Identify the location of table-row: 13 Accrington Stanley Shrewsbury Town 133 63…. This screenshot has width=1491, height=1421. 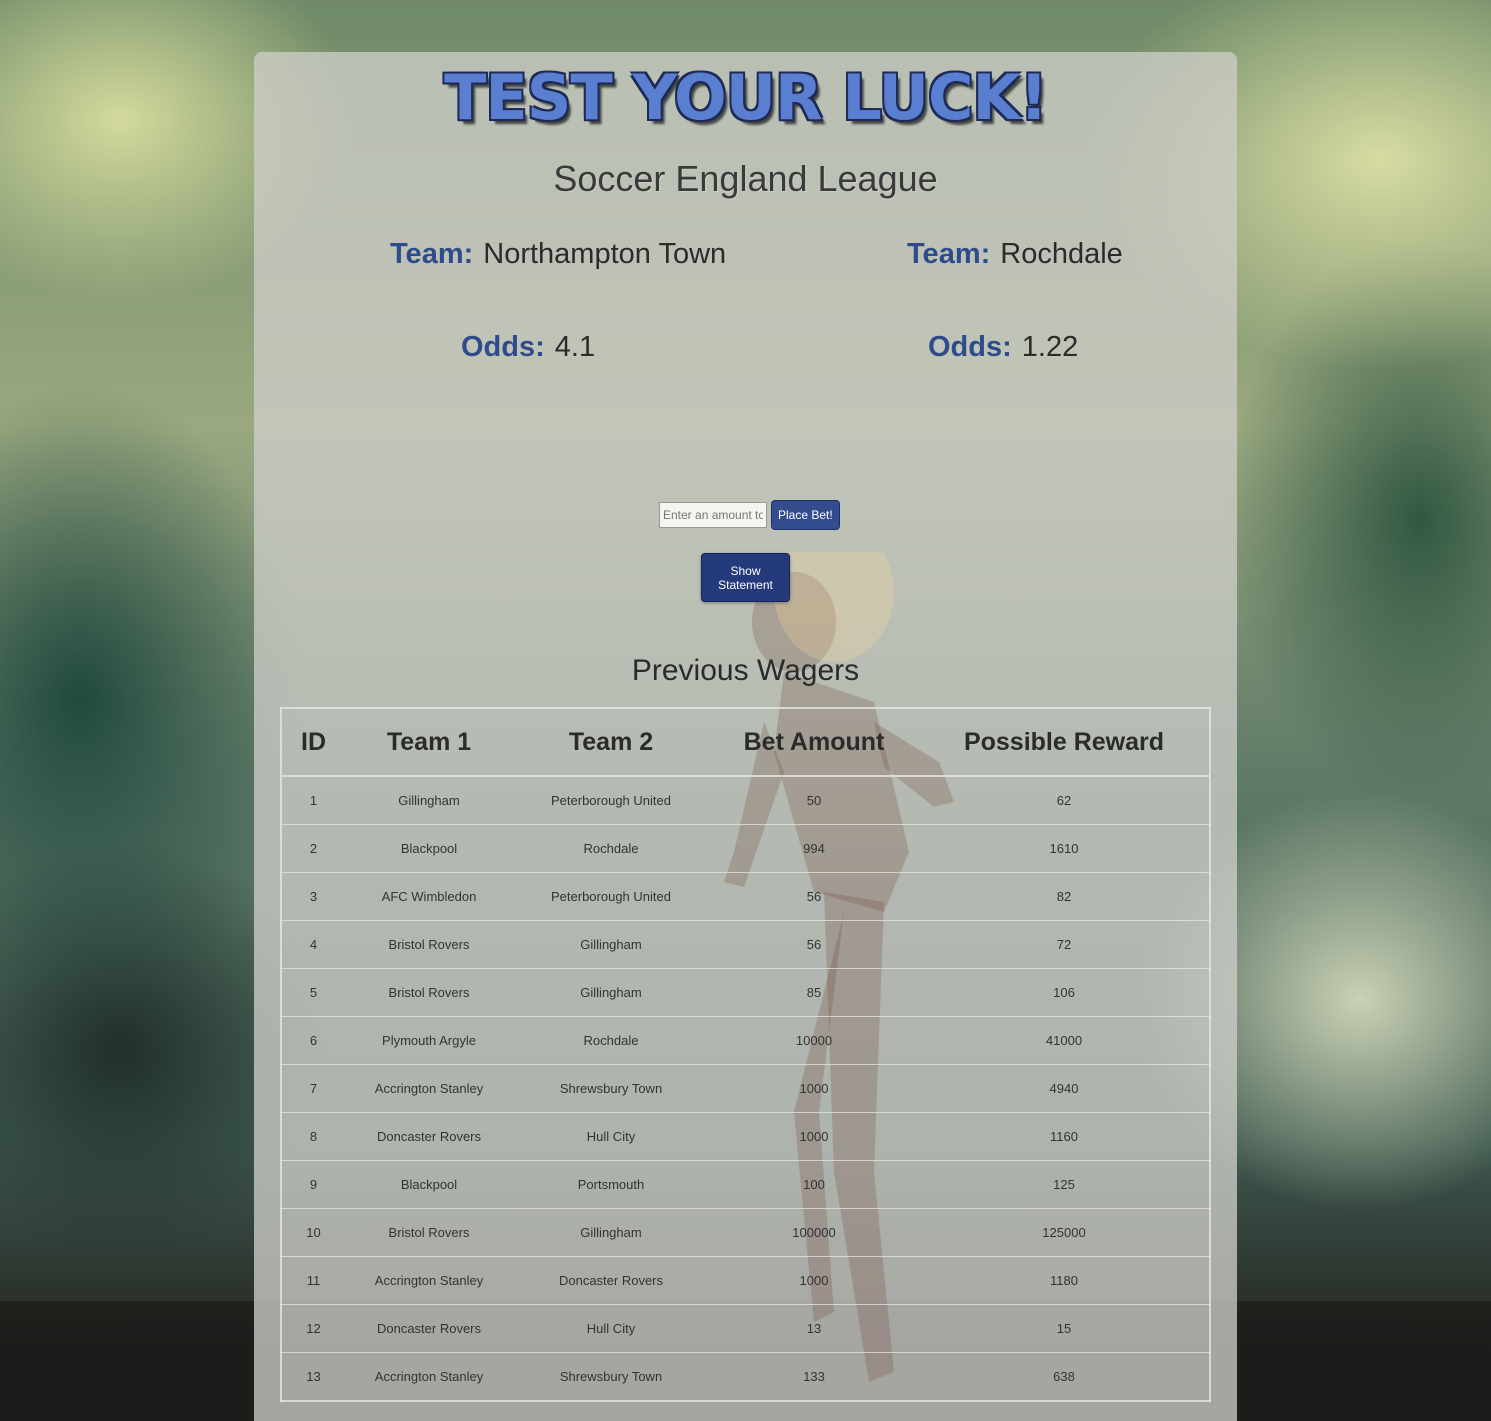
(745, 1376).